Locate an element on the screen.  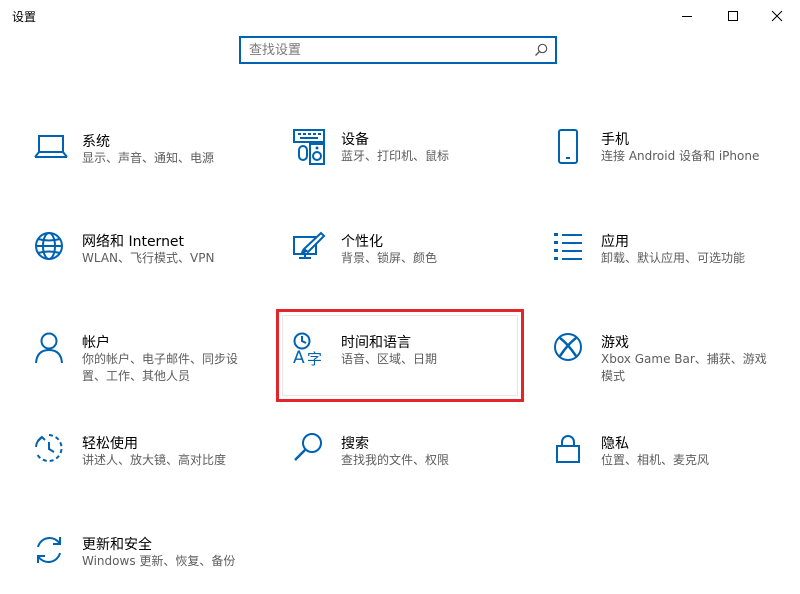
settings-item-network: 网络和 Internet WLAN、飞行模式、VPN is located at coordinates (149, 261).